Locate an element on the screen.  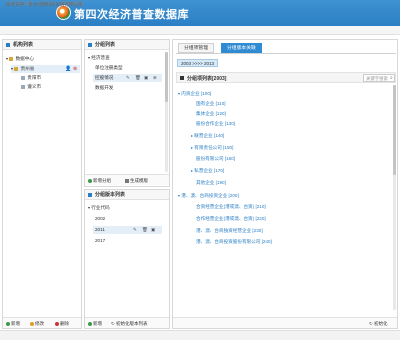
version-tree-item: ▾ 行业代码 is located at coordinates (125, 208).